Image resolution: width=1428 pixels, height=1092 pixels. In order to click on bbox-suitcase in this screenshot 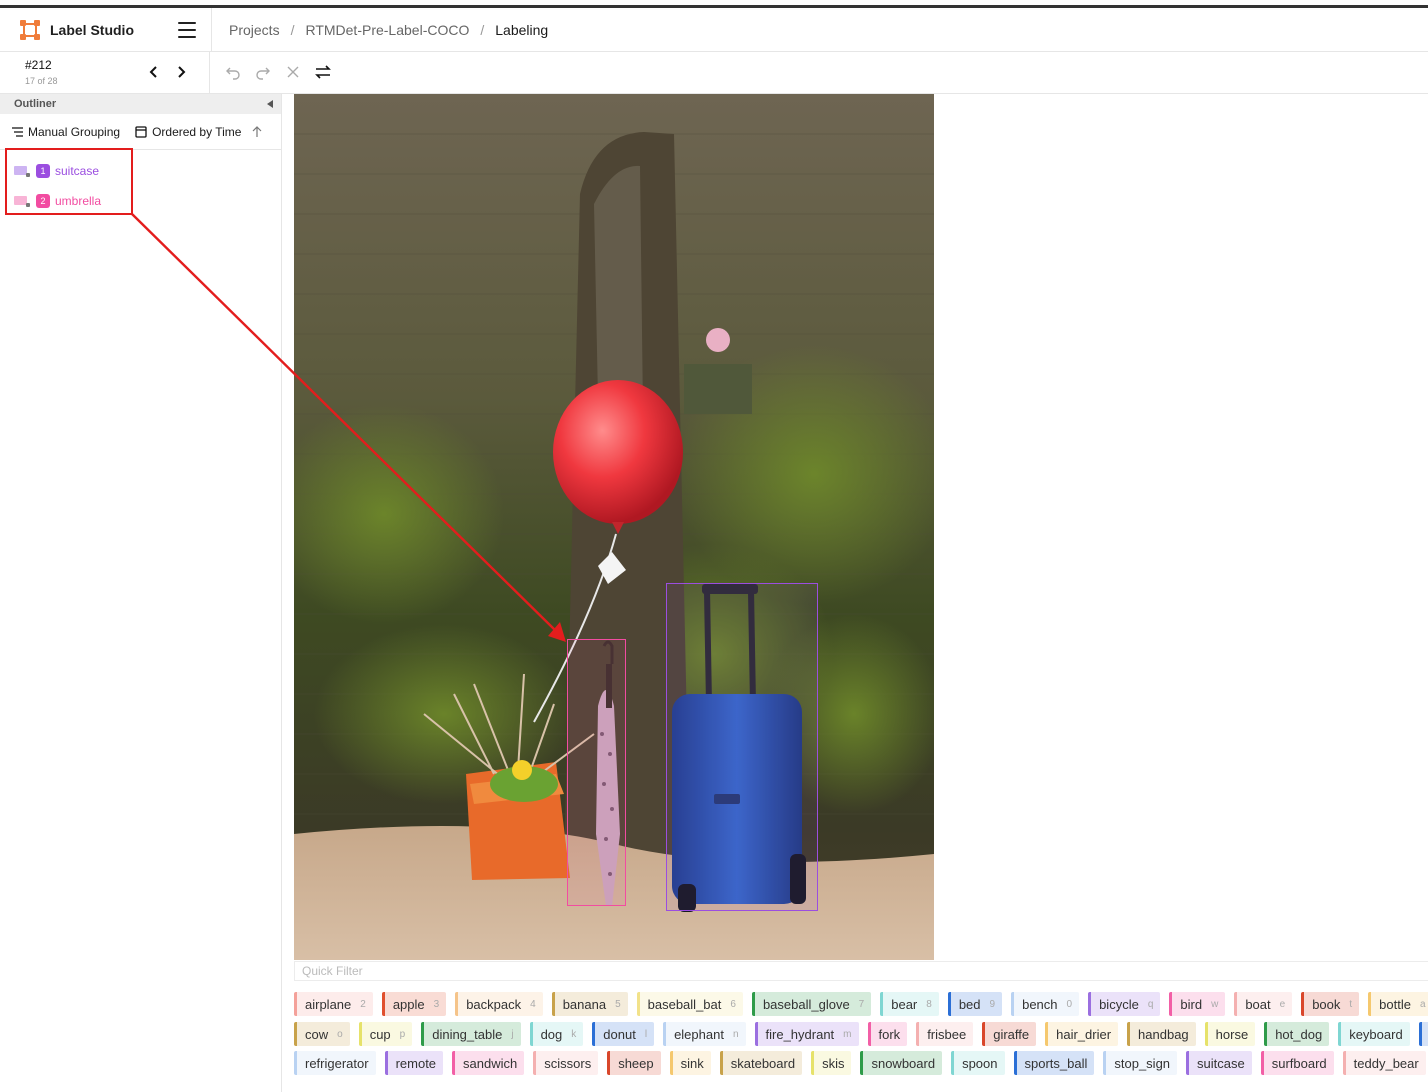, I will do `click(742, 747)`.